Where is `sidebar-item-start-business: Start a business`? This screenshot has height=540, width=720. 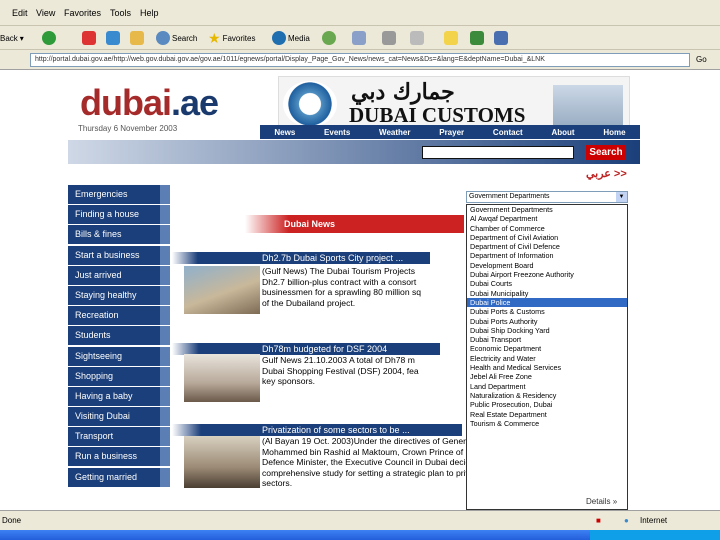
sidebar-item-start-business: Start a business is located at coordinates (119, 255).